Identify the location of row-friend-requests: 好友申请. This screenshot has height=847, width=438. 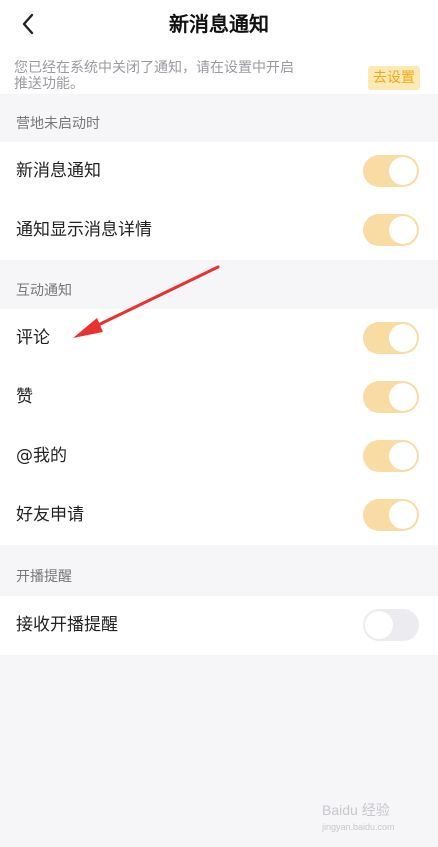
(219, 515).